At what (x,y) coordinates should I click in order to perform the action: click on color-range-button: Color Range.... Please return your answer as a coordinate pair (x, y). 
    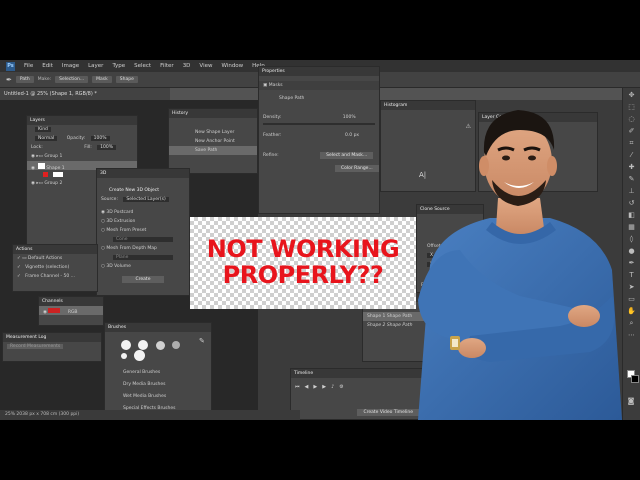
    Looking at the image, I should click on (357, 168).